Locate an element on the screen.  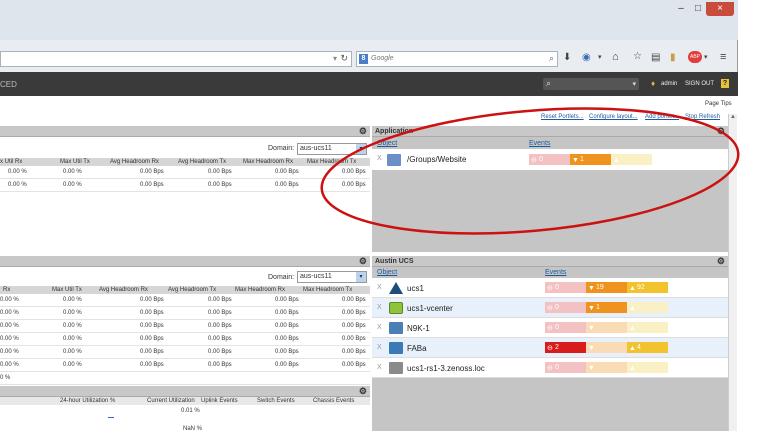
left-mid-portlet-header: ⚙ is located at coordinates (185, 261).